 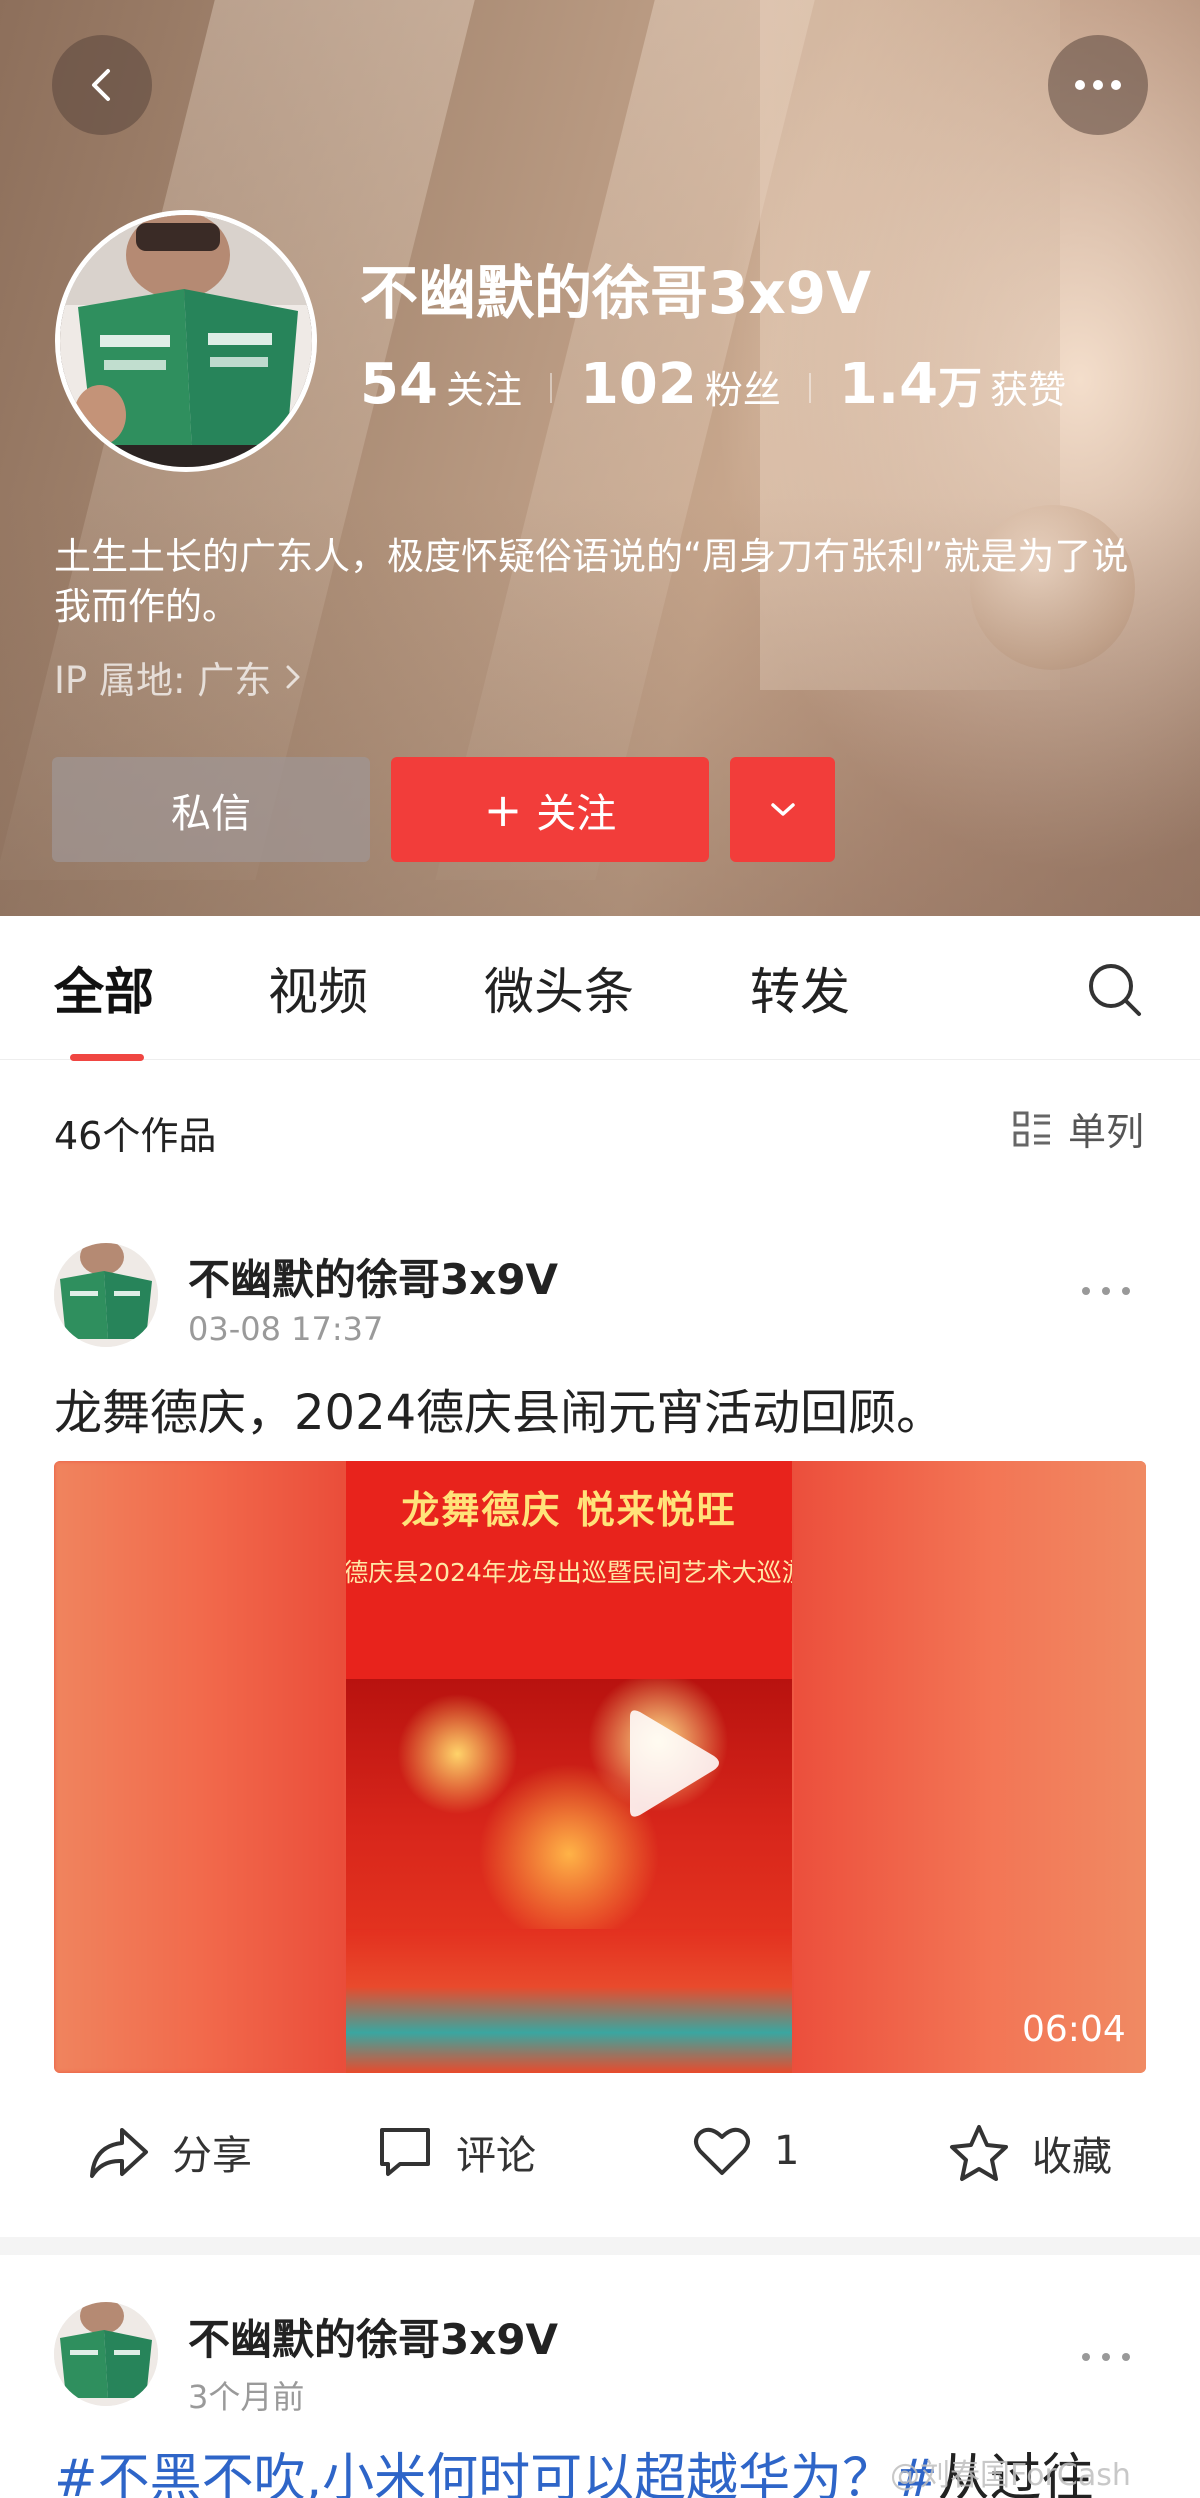 What do you see at coordinates (1031, 1128) in the screenshot?
I see `list-icon` at bounding box center [1031, 1128].